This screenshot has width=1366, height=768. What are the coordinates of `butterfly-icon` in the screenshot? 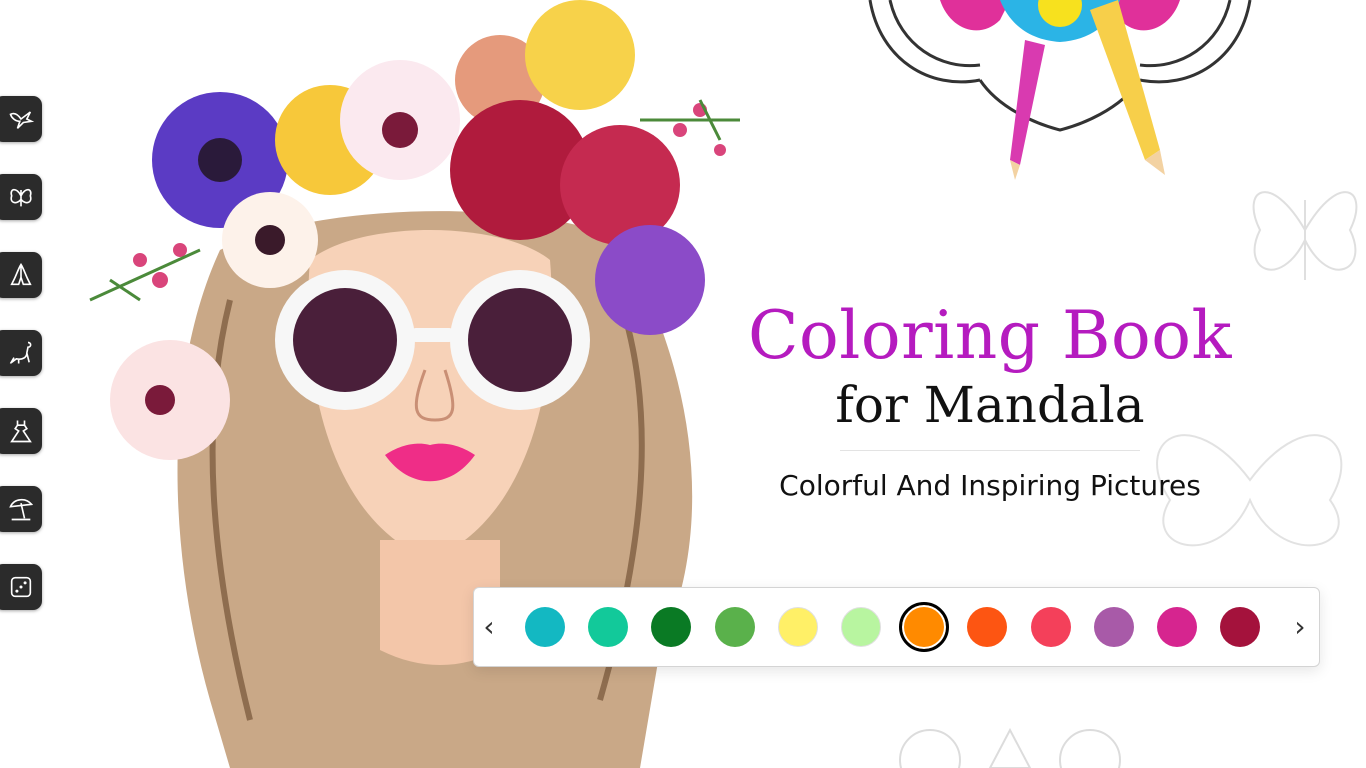 It's located at (21, 197).